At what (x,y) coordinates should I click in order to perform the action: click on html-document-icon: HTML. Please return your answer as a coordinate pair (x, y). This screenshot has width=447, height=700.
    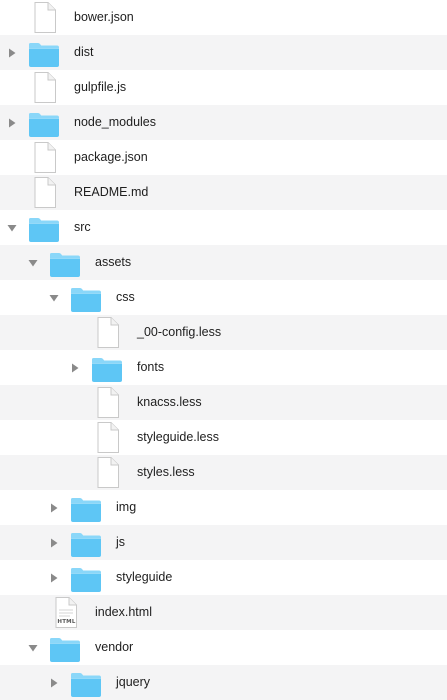
    Looking at the image, I should click on (65, 612).